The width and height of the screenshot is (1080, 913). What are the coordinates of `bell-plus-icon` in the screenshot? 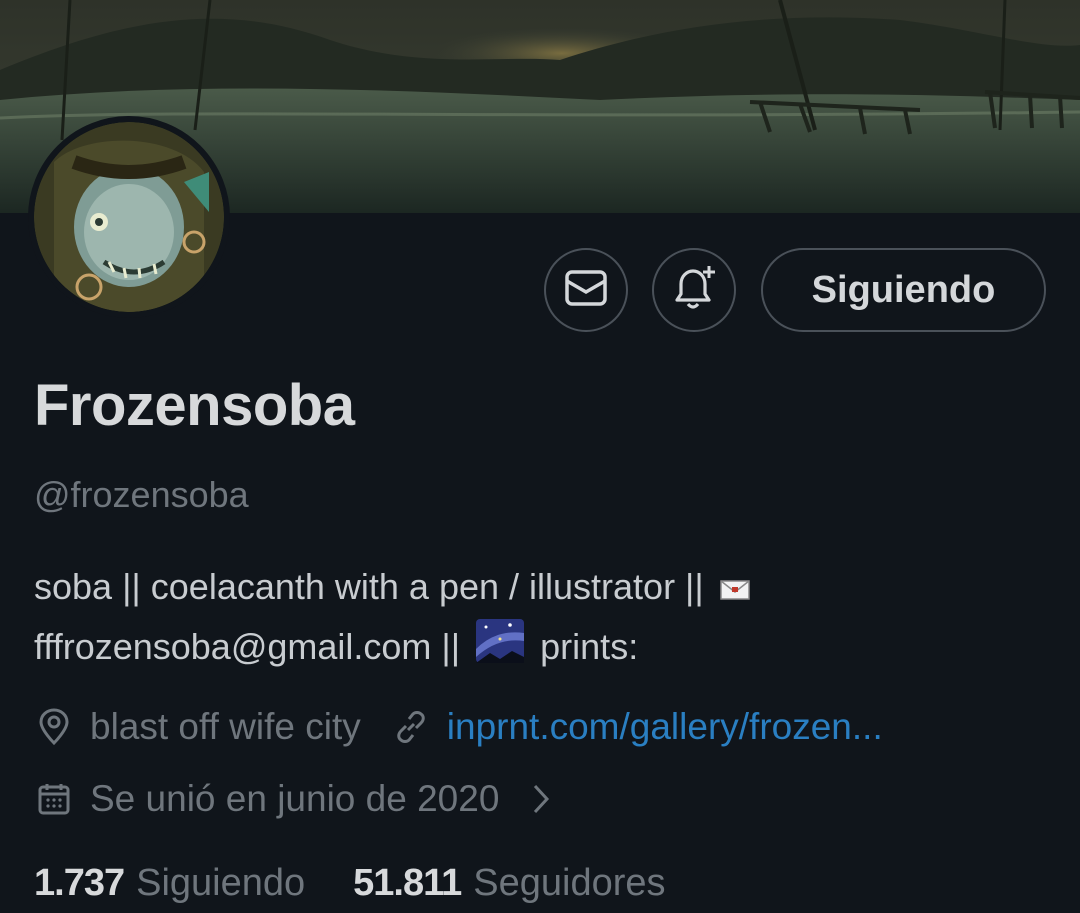 It's located at (694, 290).